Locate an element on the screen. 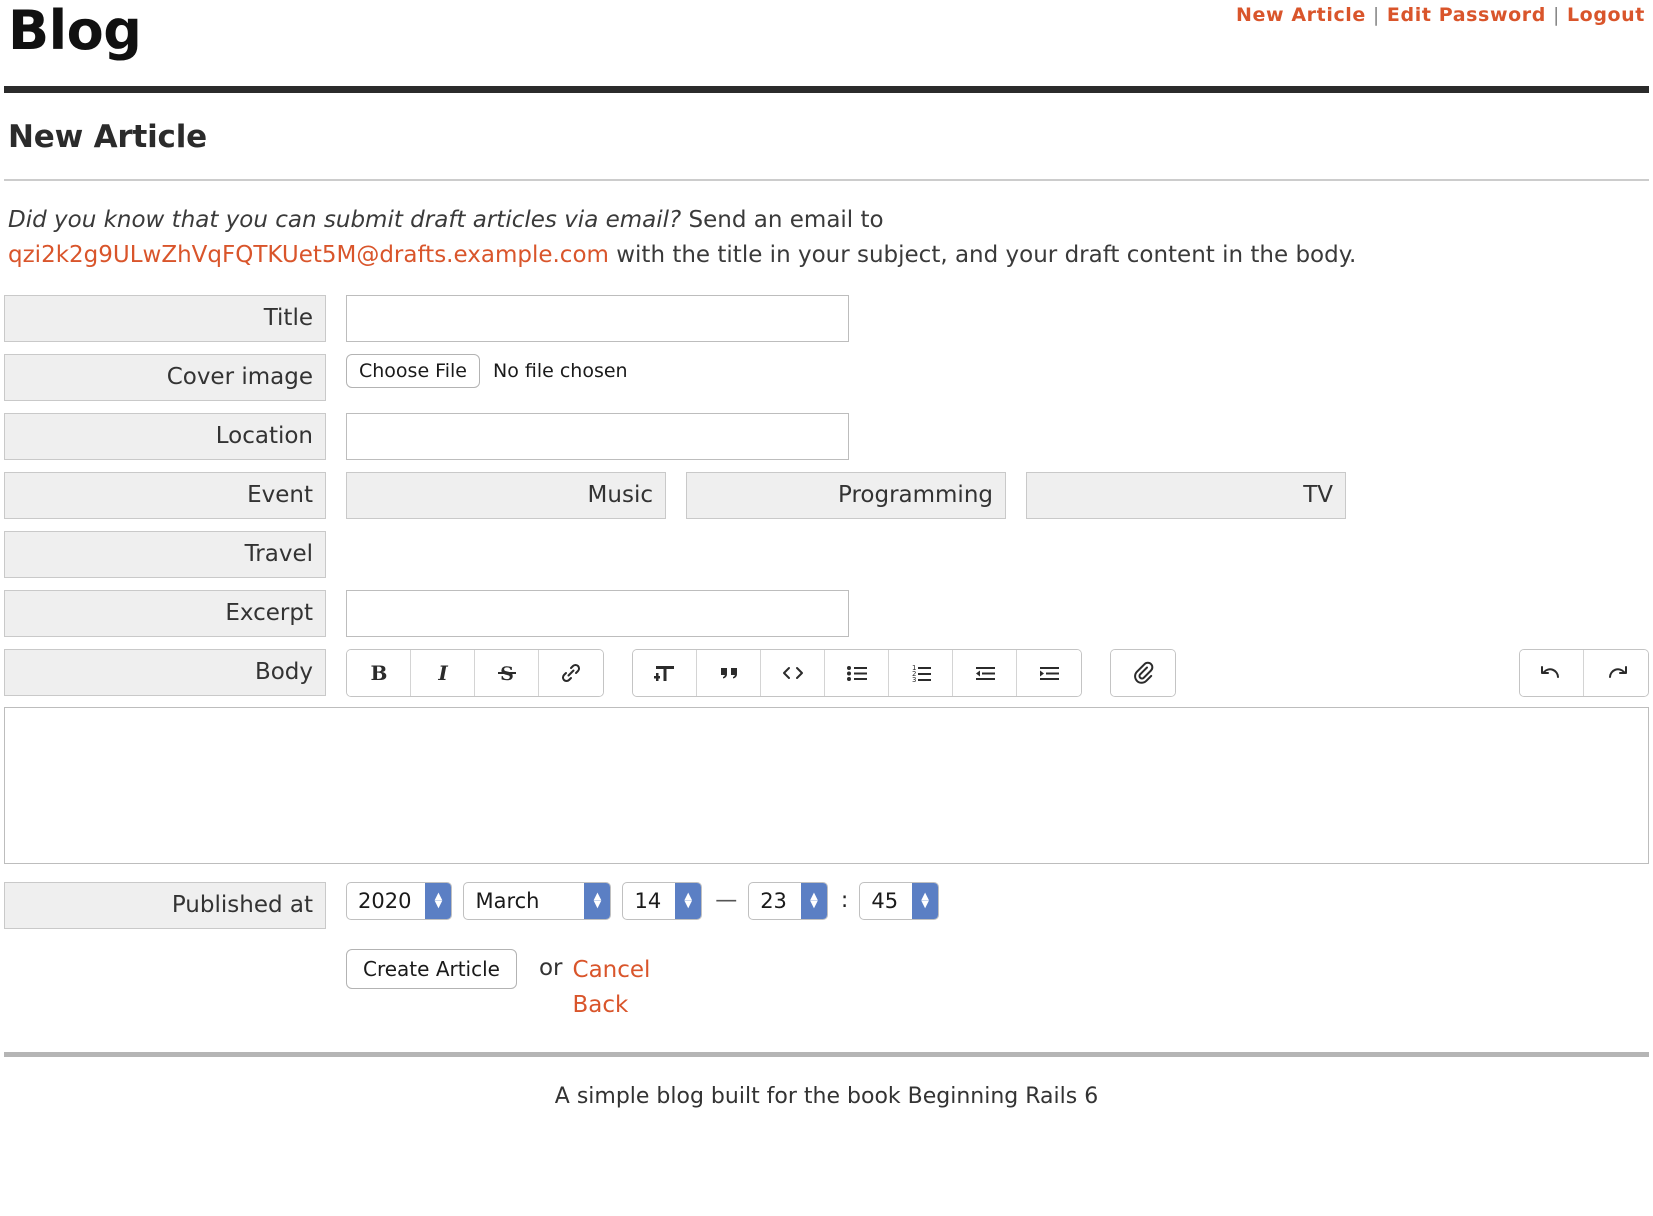  toolbar-group-attachment is located at coordinates (1143, 672).